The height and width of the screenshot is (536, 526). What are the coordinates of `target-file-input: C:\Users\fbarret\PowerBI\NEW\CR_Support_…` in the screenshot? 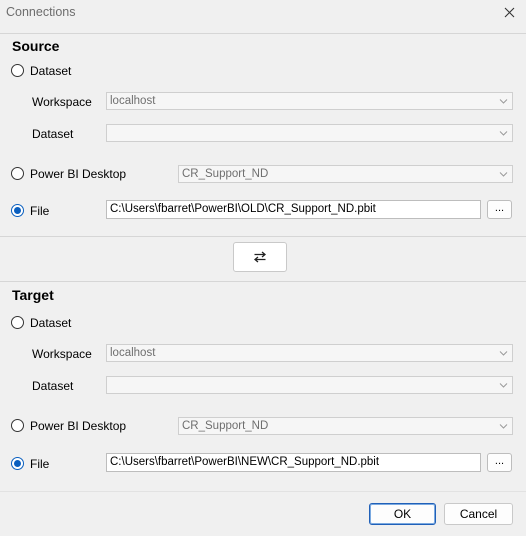 It's located at (293, 462).